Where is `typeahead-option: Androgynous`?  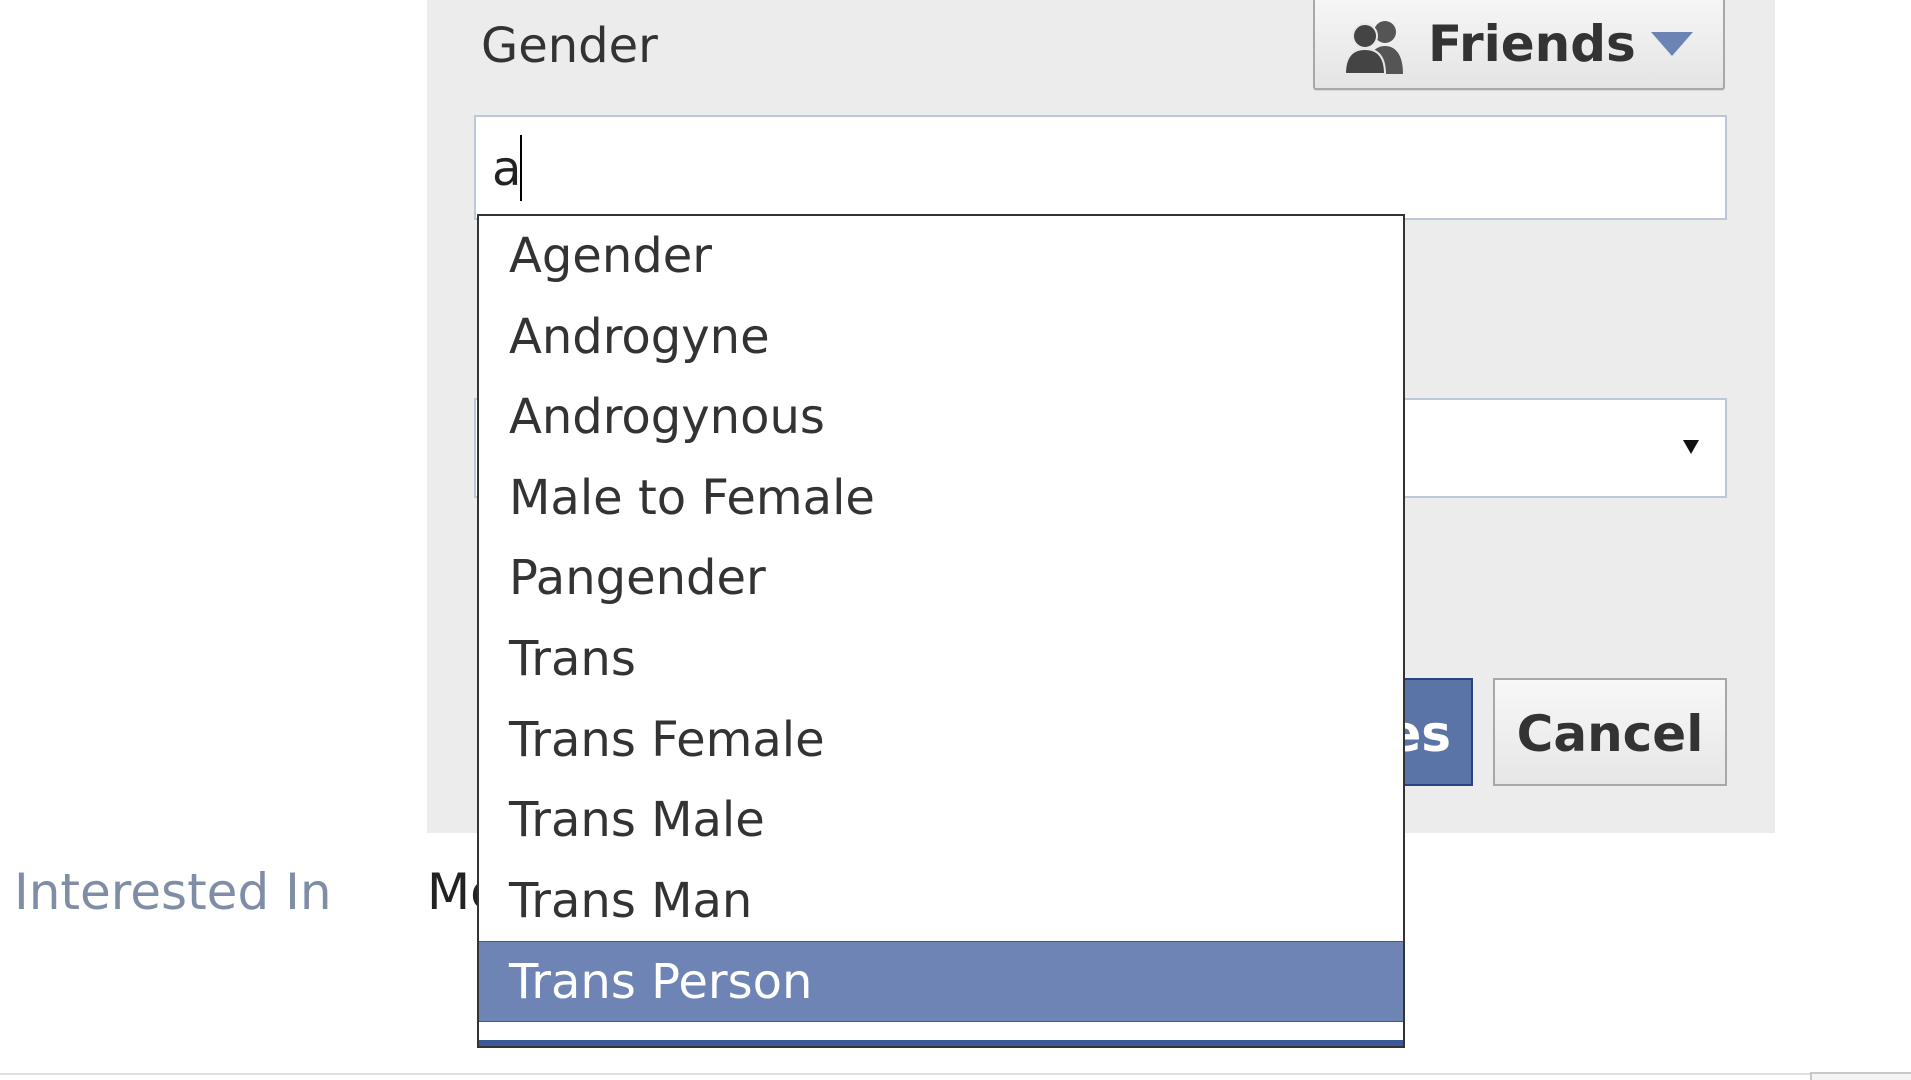 typeahead-option: Androgynous is located at coordinates (941, 417).